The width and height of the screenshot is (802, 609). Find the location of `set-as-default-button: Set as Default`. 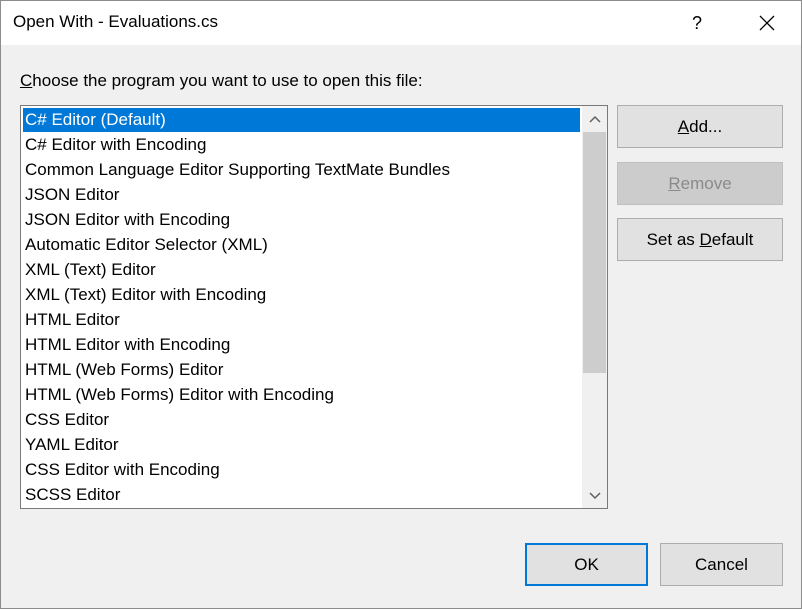

set-as-default-button: Set as Default is located at coordinates (700, 239).